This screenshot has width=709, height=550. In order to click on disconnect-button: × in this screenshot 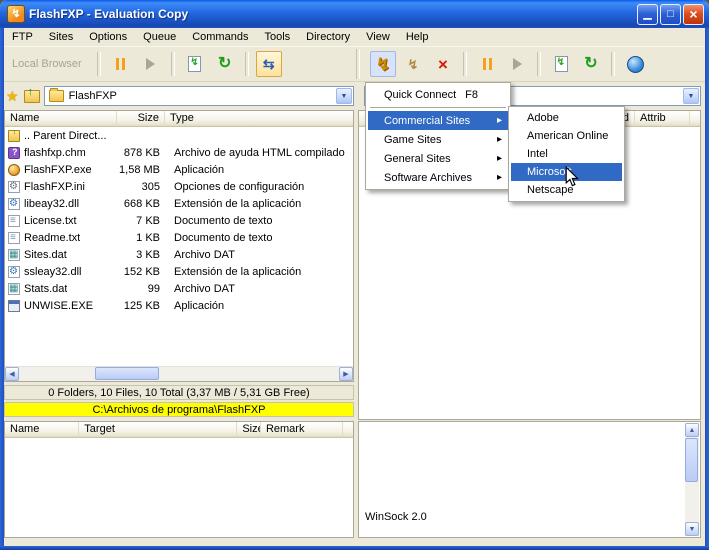, I will do `click(443, 64)`.